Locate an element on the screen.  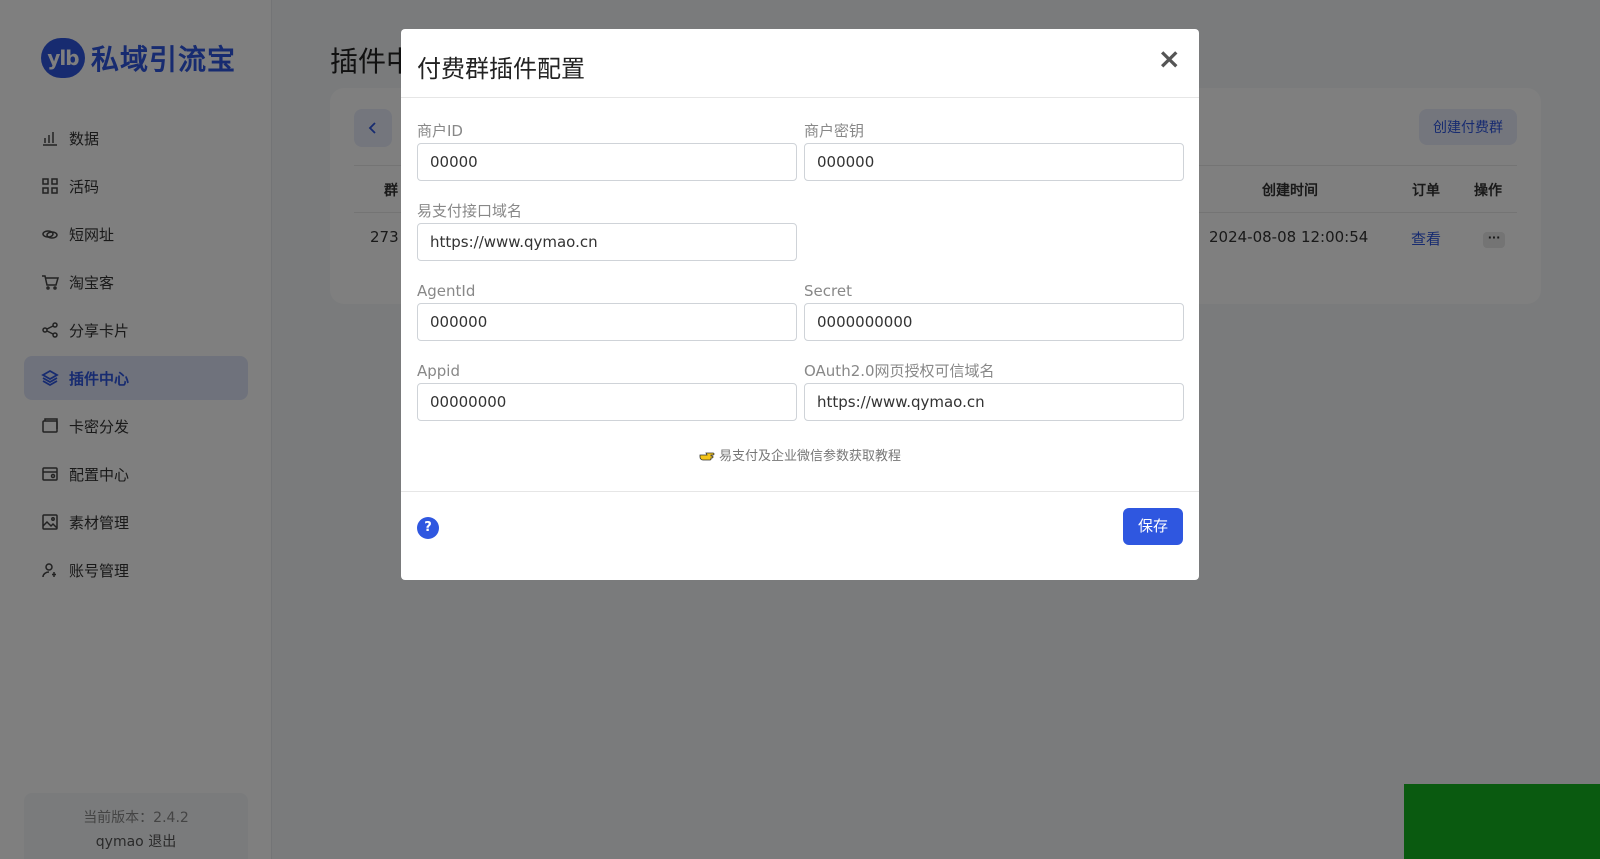
field-label: Appid is located at coordinates (438, 371).